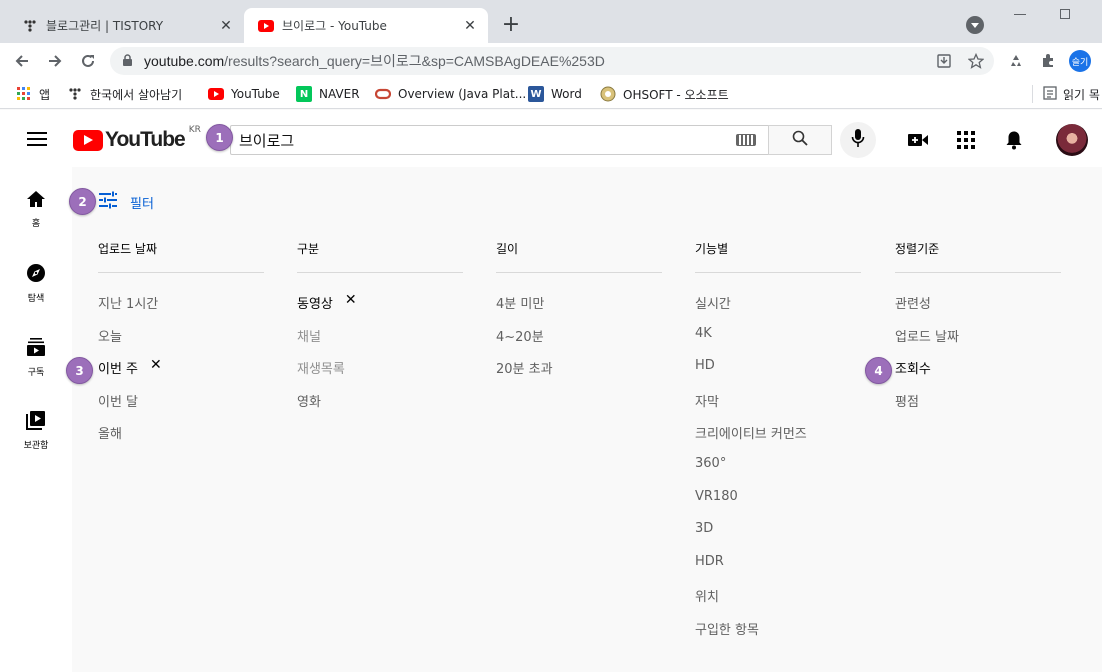  What do you see at coordinates (383, 94) in the screenshot?
I see `oracle-icon` at bounding box center [383, 94].